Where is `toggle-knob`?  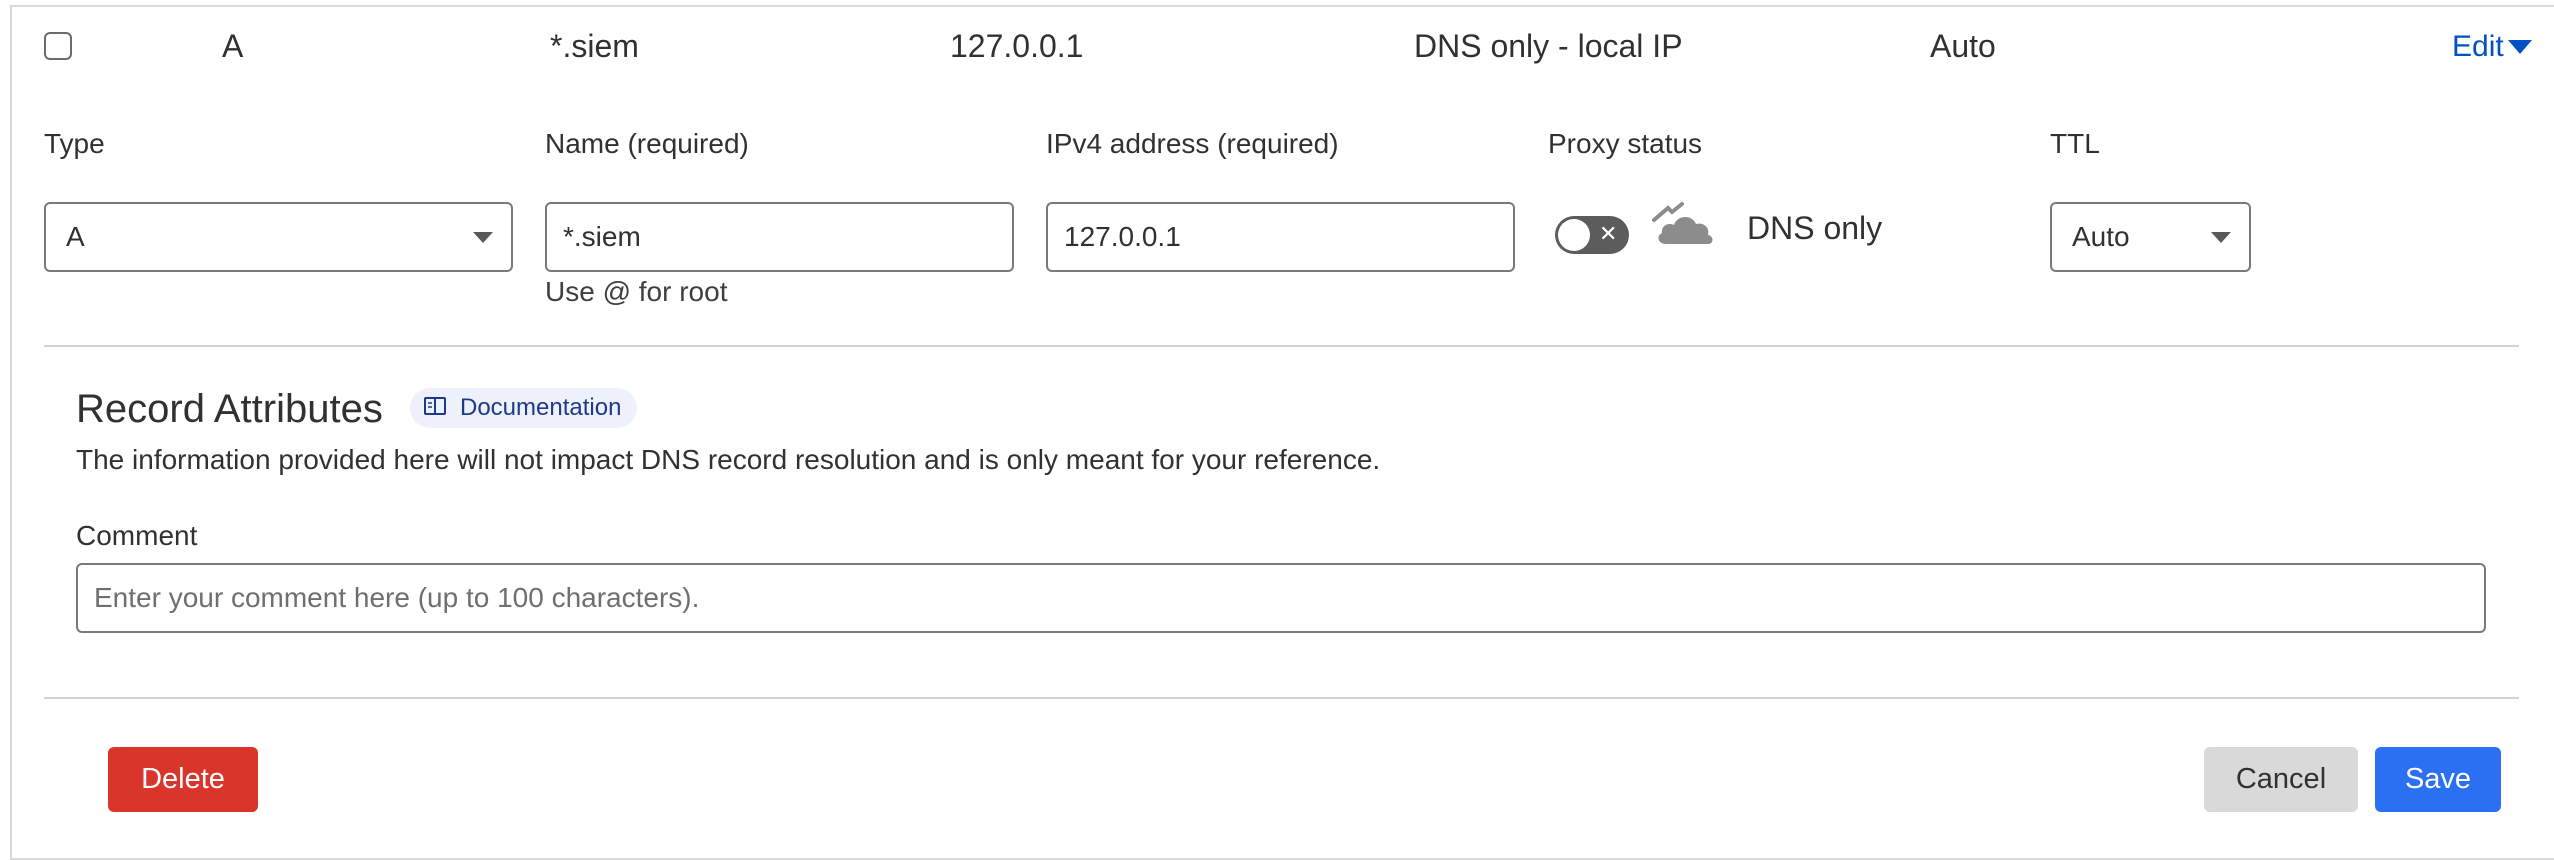 toggle-knob is located at coordinates (1574, 235).